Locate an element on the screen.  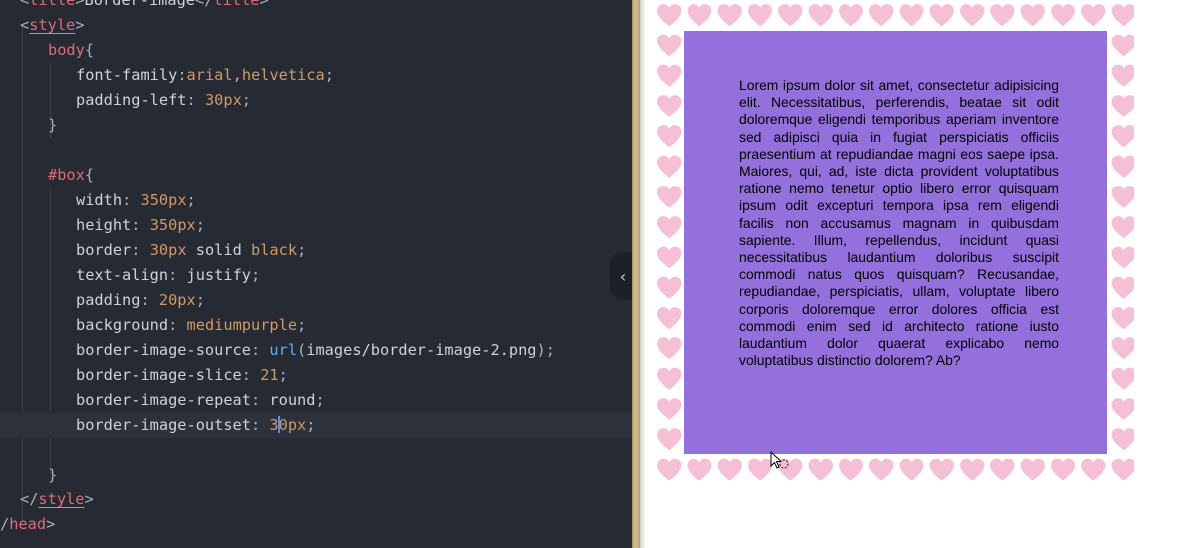
code-line: <style> is located at coordinates (316, 25).